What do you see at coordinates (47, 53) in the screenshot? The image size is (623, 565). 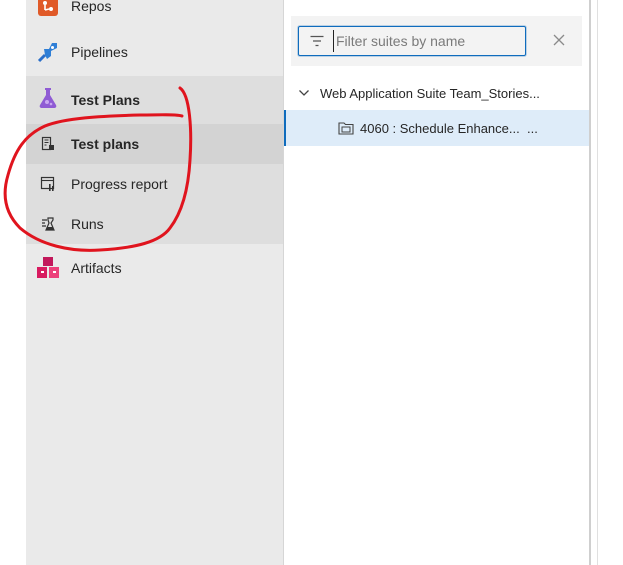 I see `pipelines-icon` at bounding box center [47, 53].